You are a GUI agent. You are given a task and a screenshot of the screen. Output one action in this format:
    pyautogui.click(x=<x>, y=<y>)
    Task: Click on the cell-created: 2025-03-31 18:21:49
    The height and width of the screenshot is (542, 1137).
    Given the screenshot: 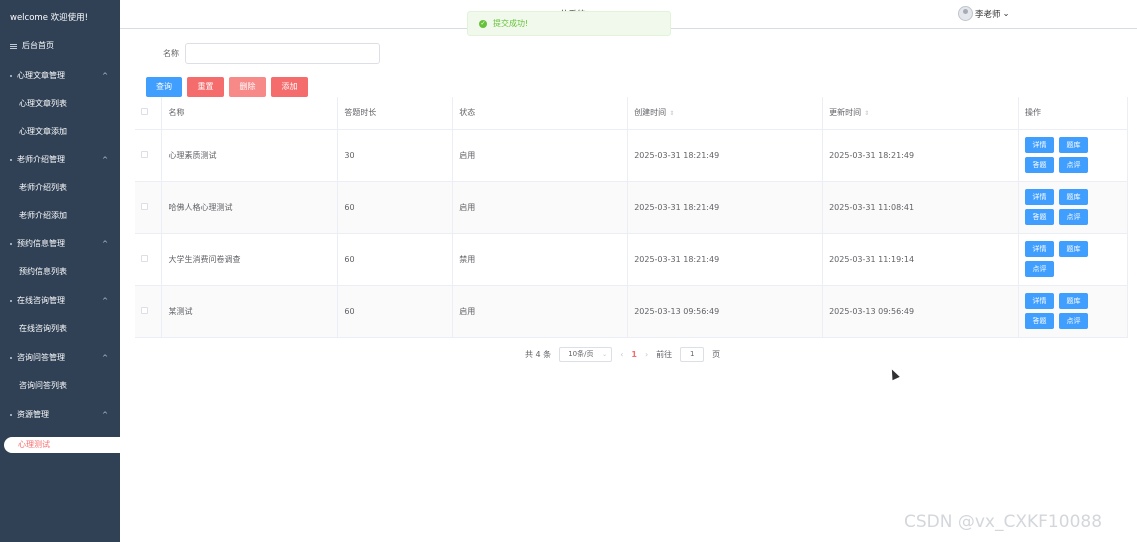 What is the action you would take?
    pyautogui.click(x=725, y=155)
    